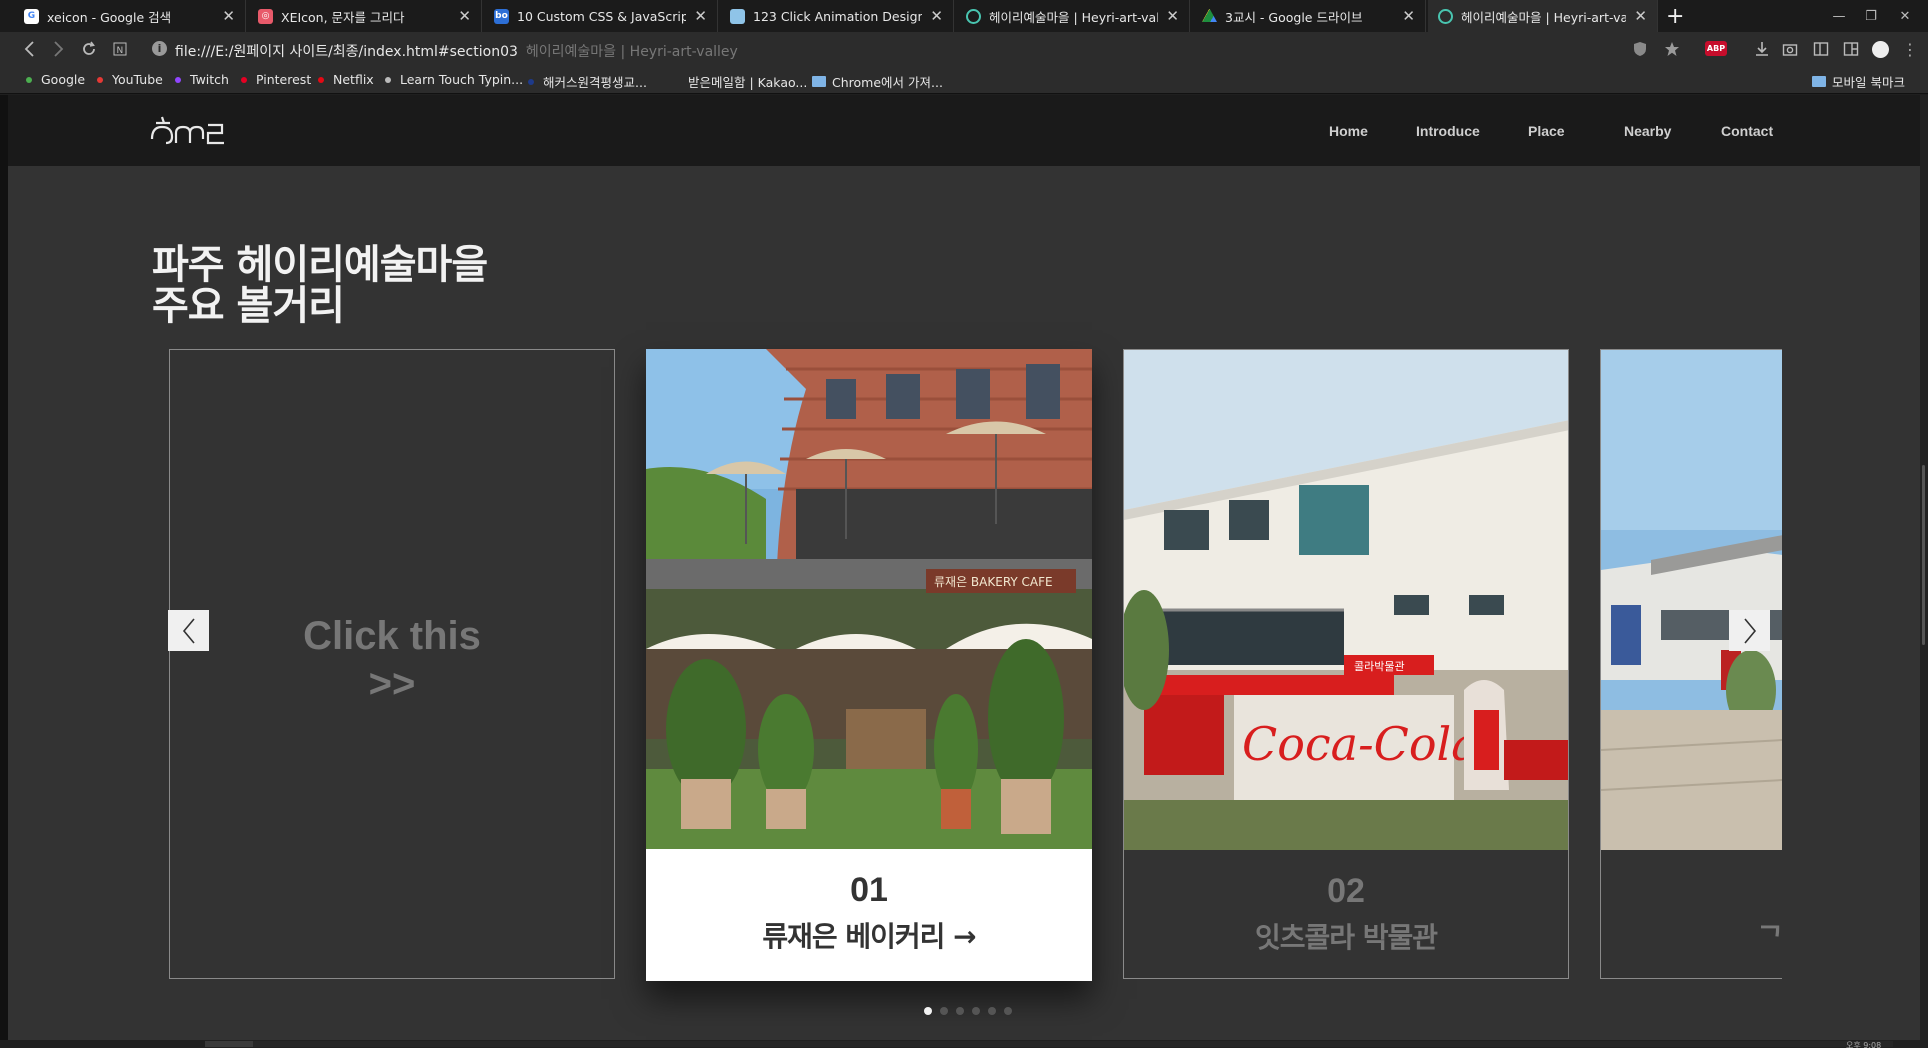  What do you see at coordinates (244, 79) in the screenshot?
I see `pinterest-icon` at bounding box center [244, 79].